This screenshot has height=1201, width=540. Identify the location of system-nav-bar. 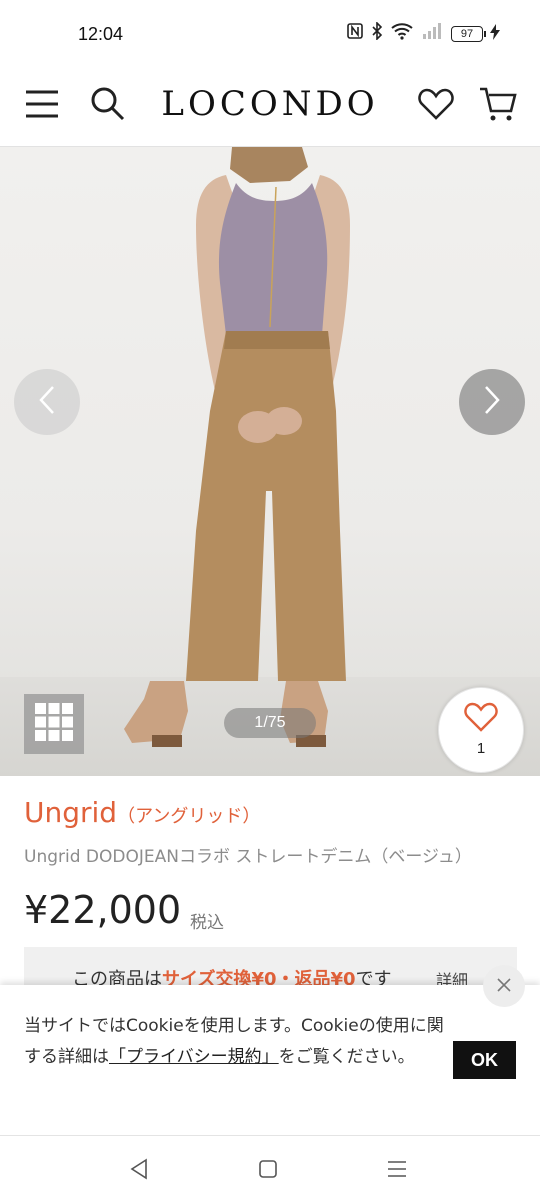
(270, 1168).